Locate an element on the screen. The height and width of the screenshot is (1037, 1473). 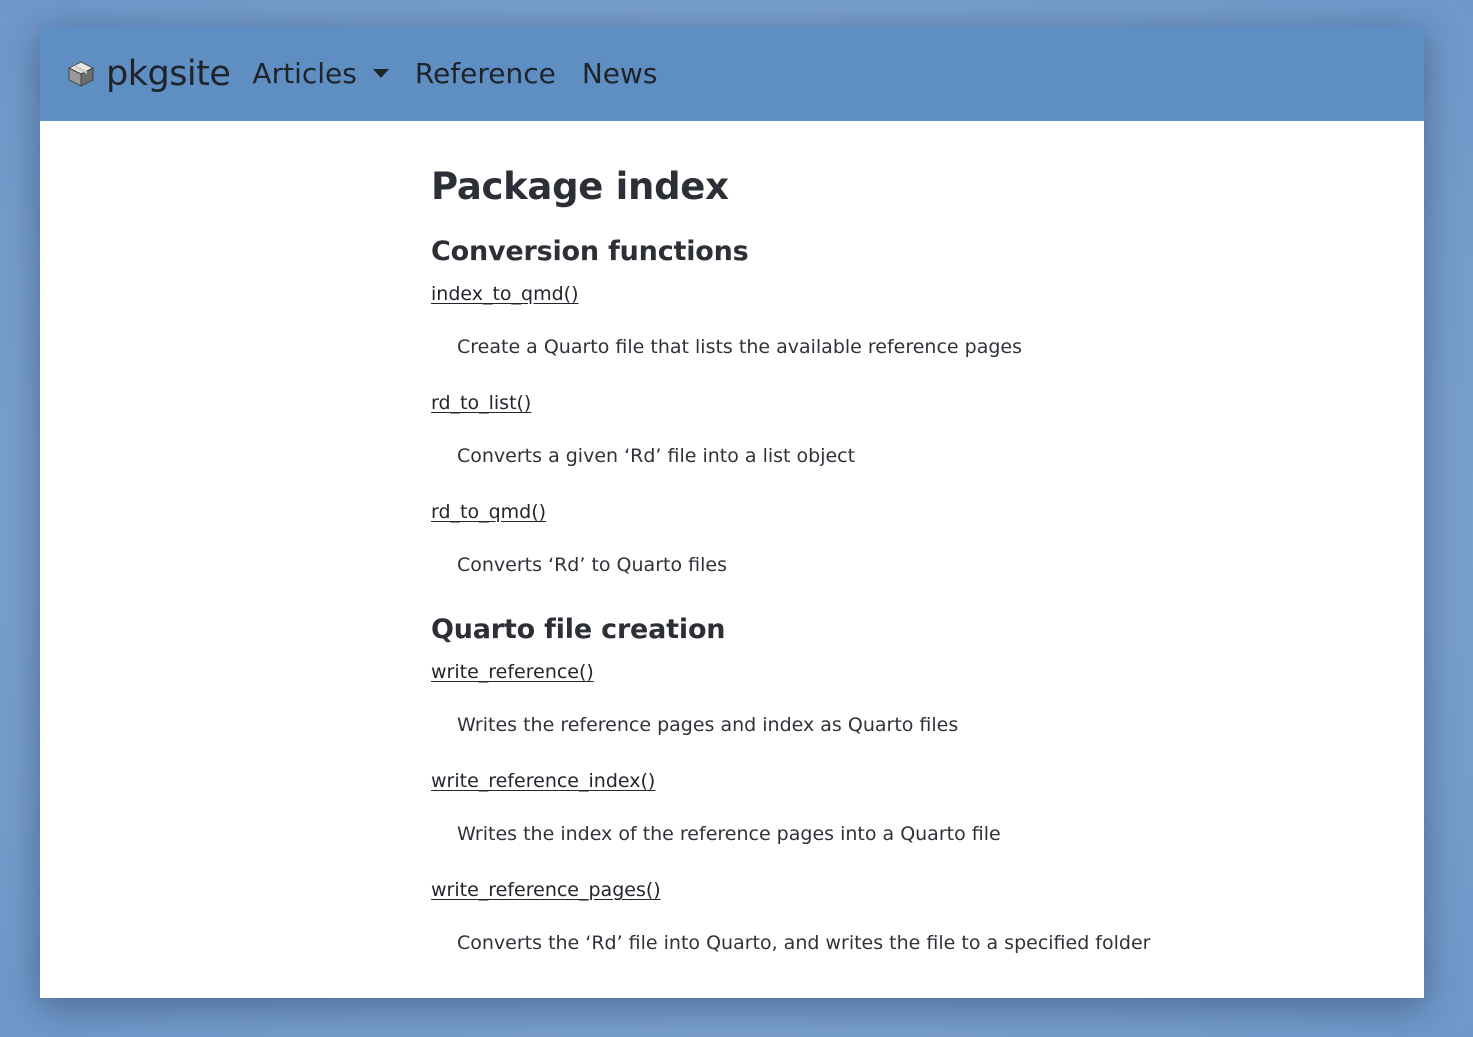
nav-news-label: News is located at coordinates (619, 73).